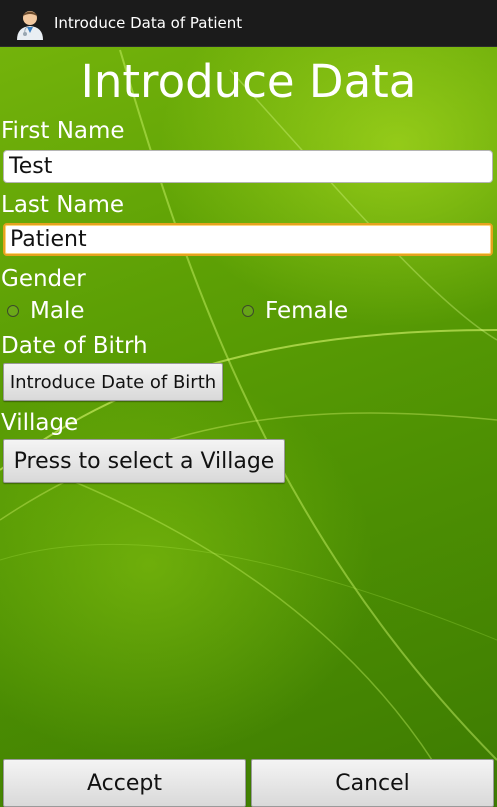  I want to click on action-bar-title: Introduce Data of Patient, so click(148, 23).